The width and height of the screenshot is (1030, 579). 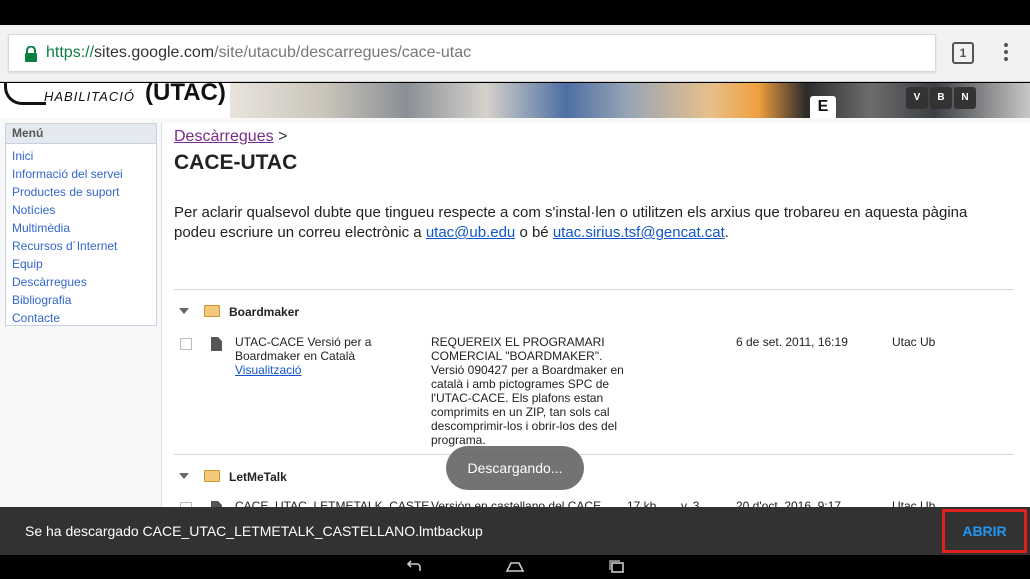 I want to click on site-logo-subtitle: HABILITACIÓ, so click(x=89, y=96).